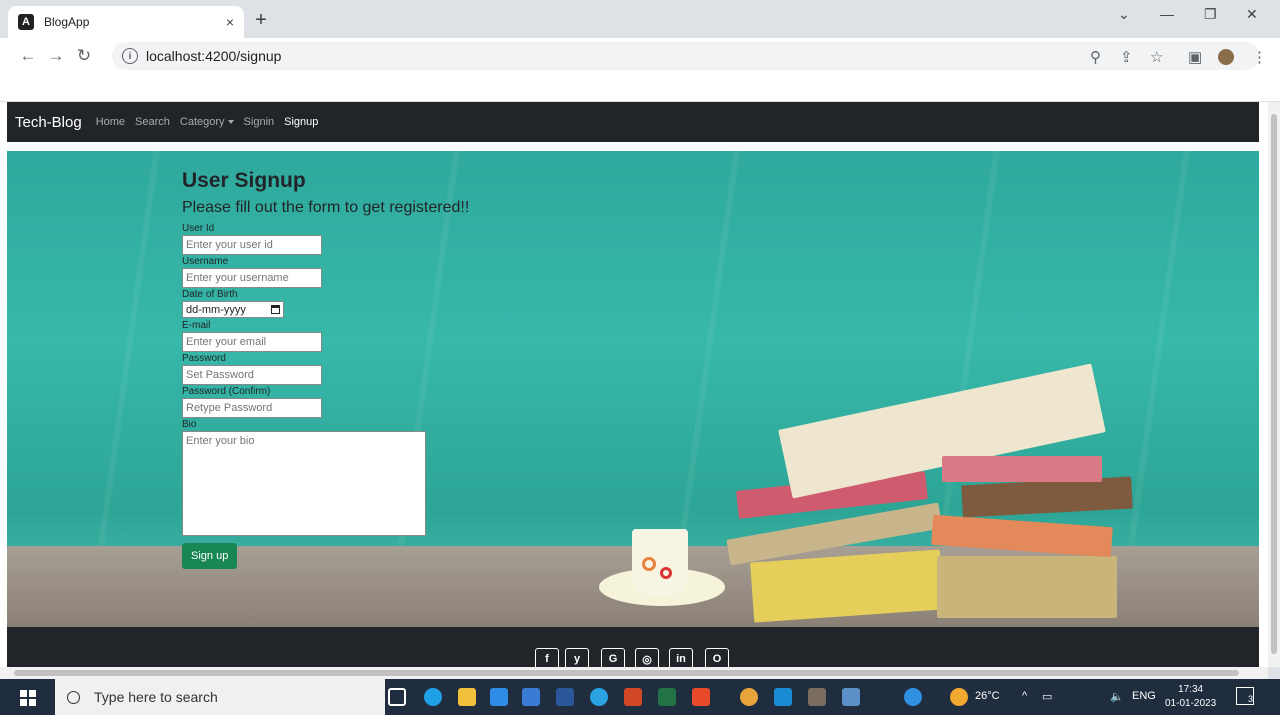  Describe the element at coordinates (28, 56) in the screenshot. I see `back-icon: ←` at that location.